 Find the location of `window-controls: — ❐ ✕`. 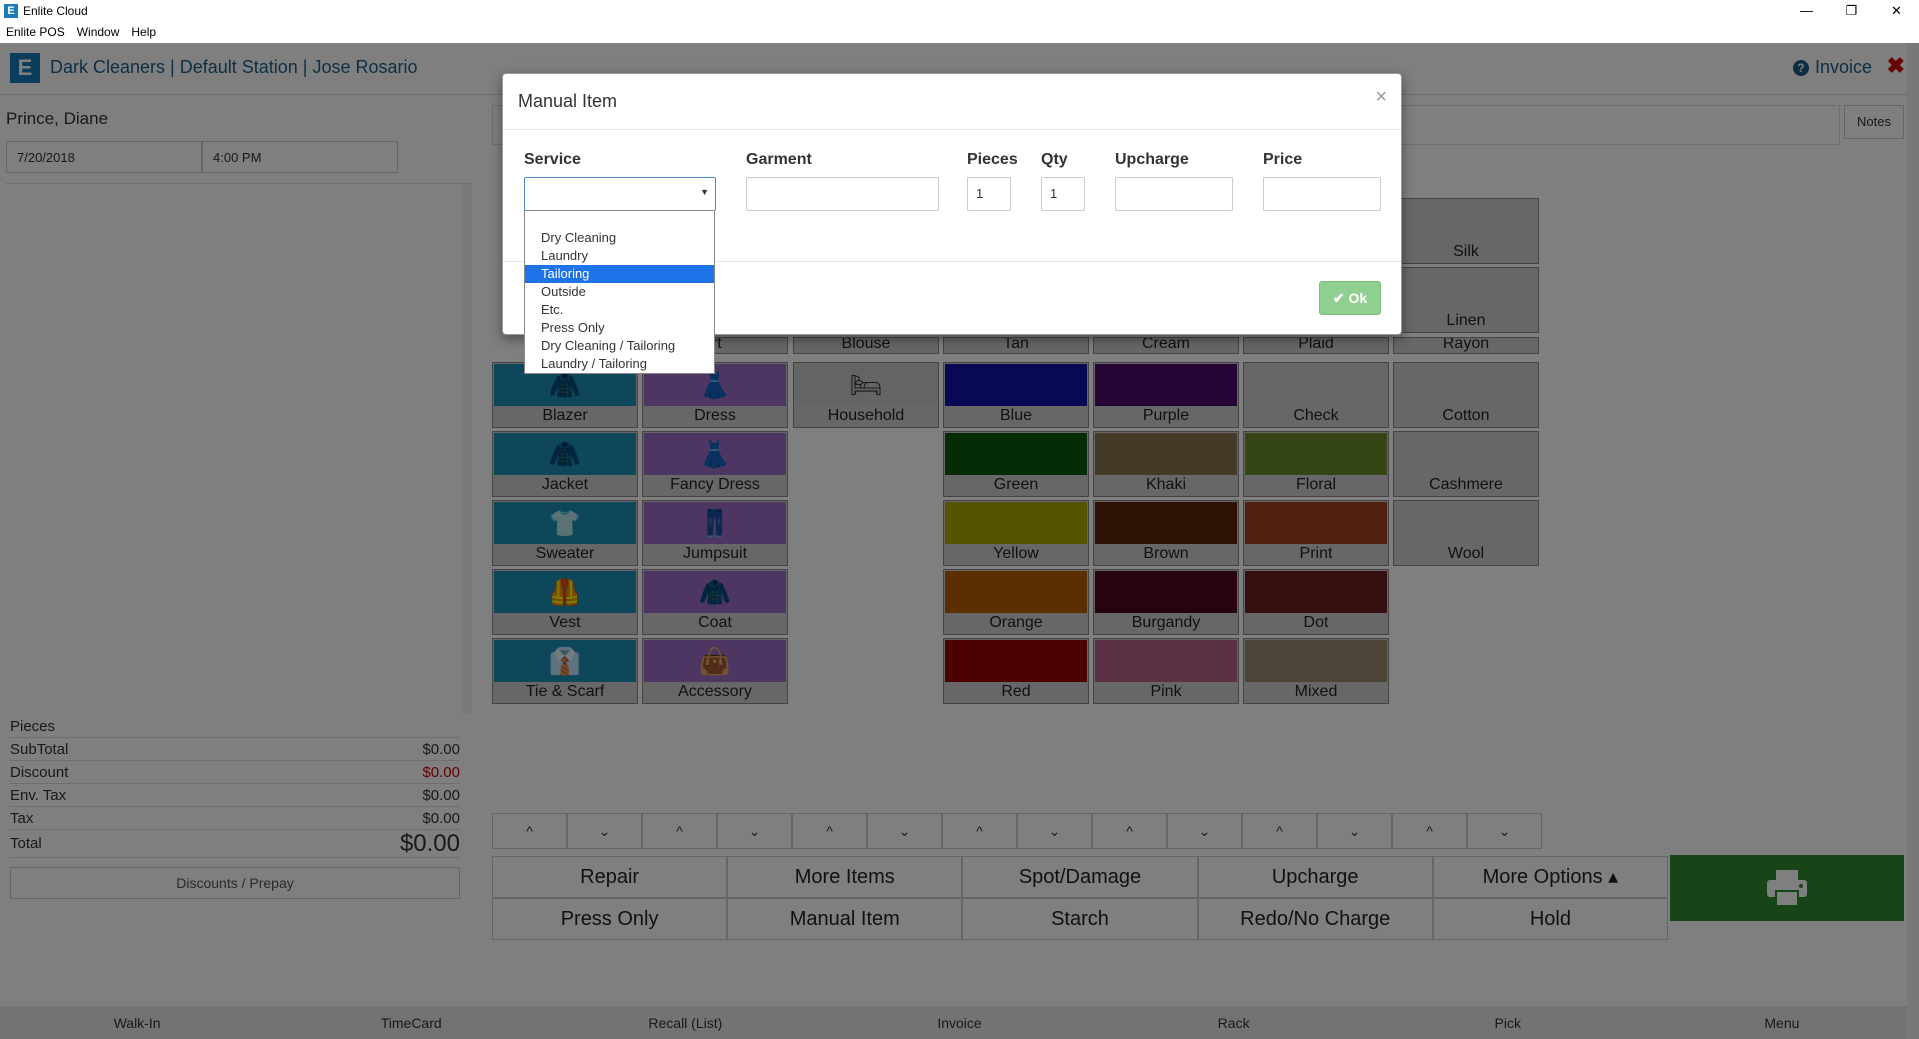

window-controls: — ❐ ✕ is located at coordinates (1851, 10).